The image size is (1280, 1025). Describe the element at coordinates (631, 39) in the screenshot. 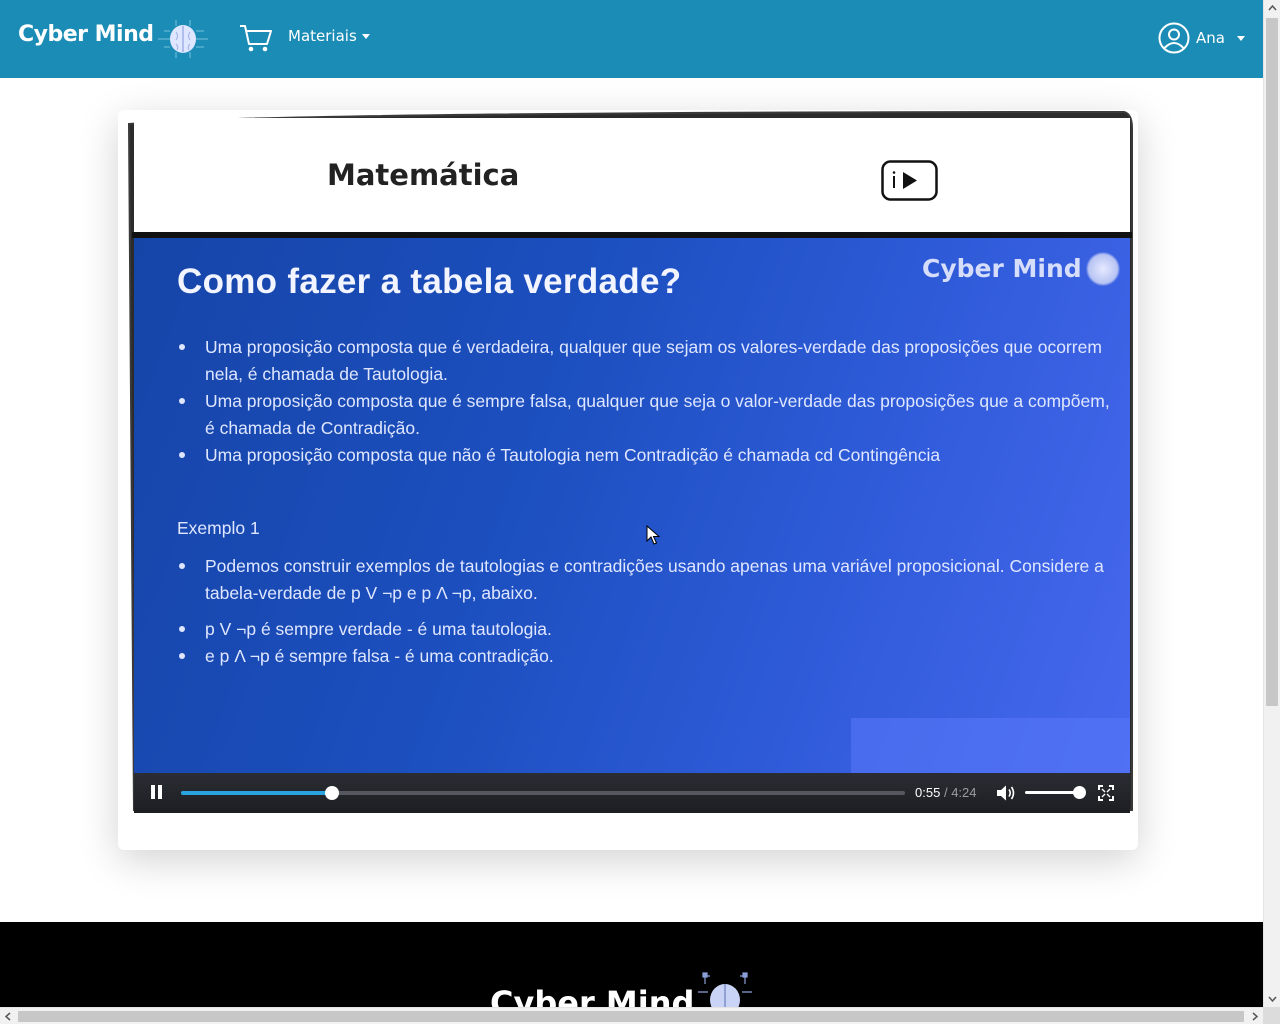

I see `top-navbar: Cyber Mind Materiais Ana` at that location.